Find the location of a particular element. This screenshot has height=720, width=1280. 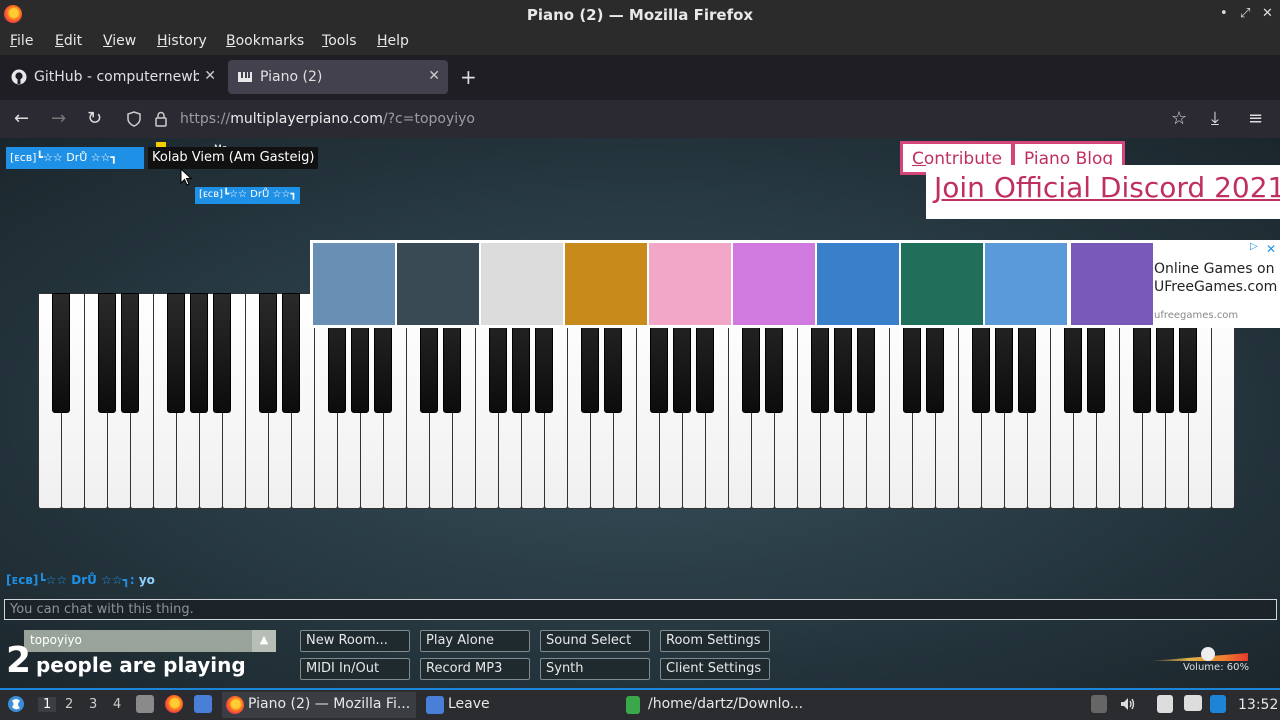

files-launcher-icon is located at coordinates (145, 704).